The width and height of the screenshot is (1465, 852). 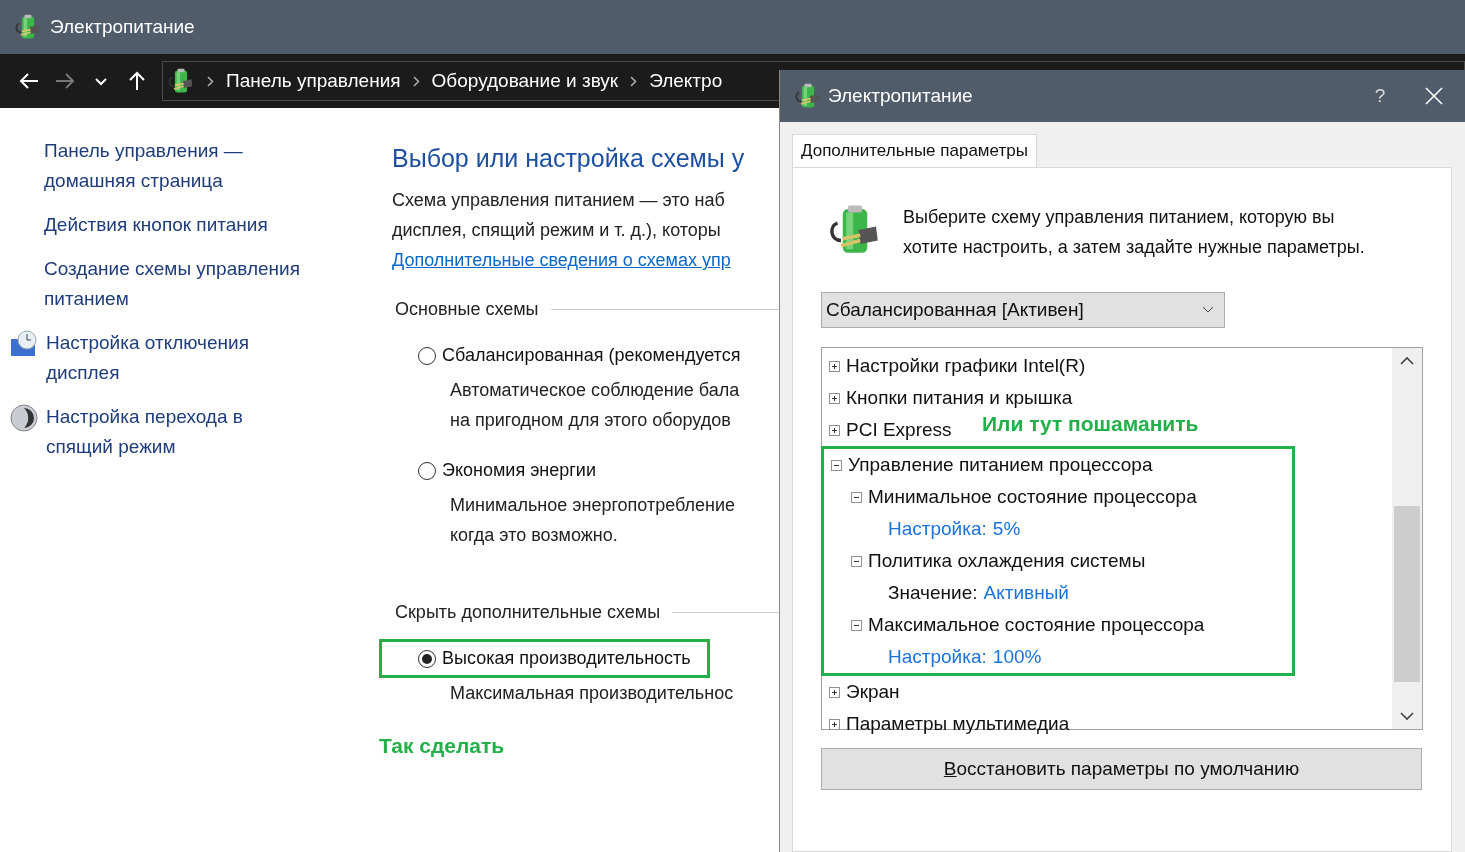 What do you see at coordinates (595, 390) in the screenshot?
I see `scheme-description: Автоматическое соблюдение бала` at bounding box center [595, 390].